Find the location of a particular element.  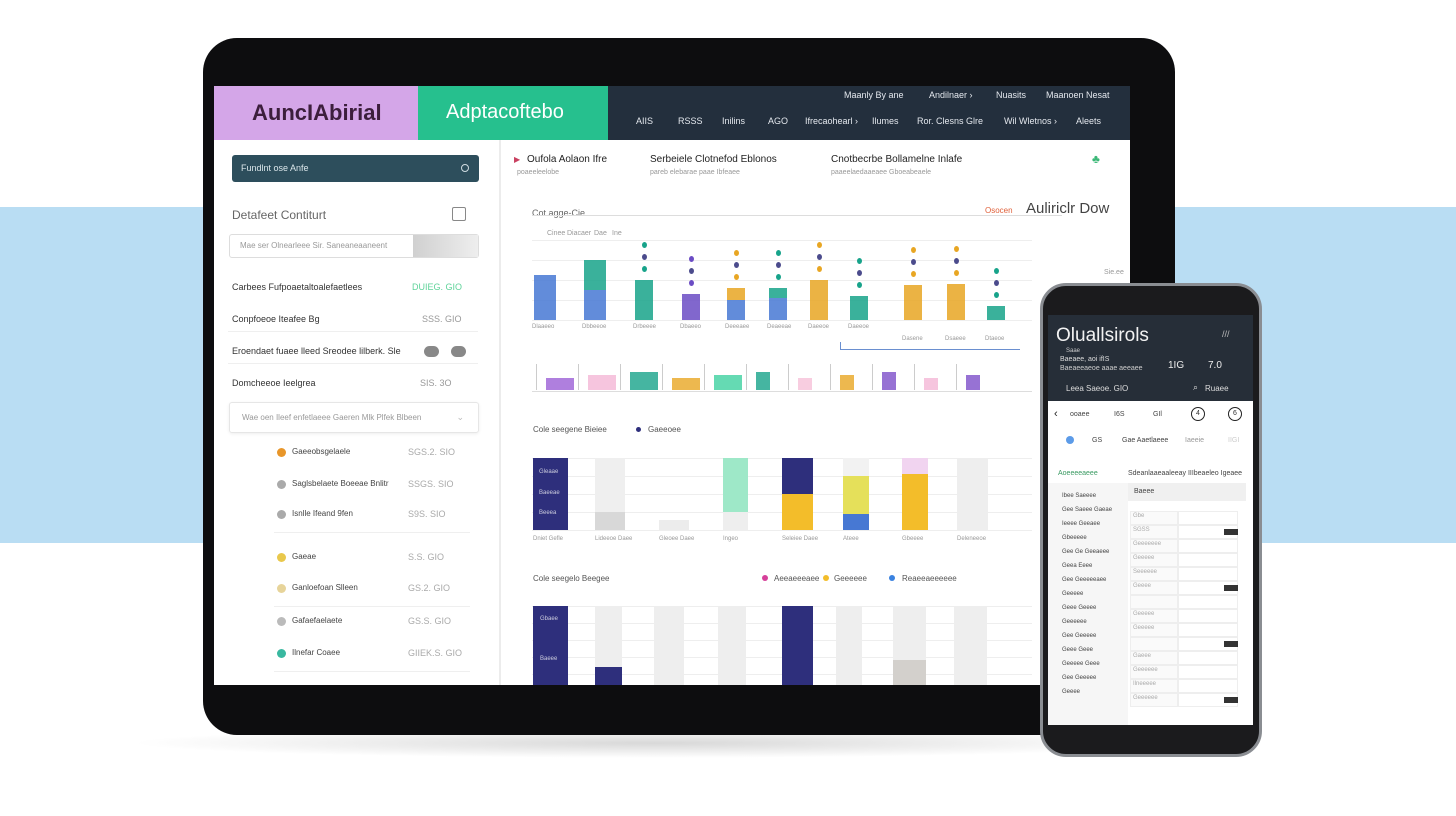

tab-3: Cnotbecrbe Bollamelne Inlafe is located at coordinates (896, 159).